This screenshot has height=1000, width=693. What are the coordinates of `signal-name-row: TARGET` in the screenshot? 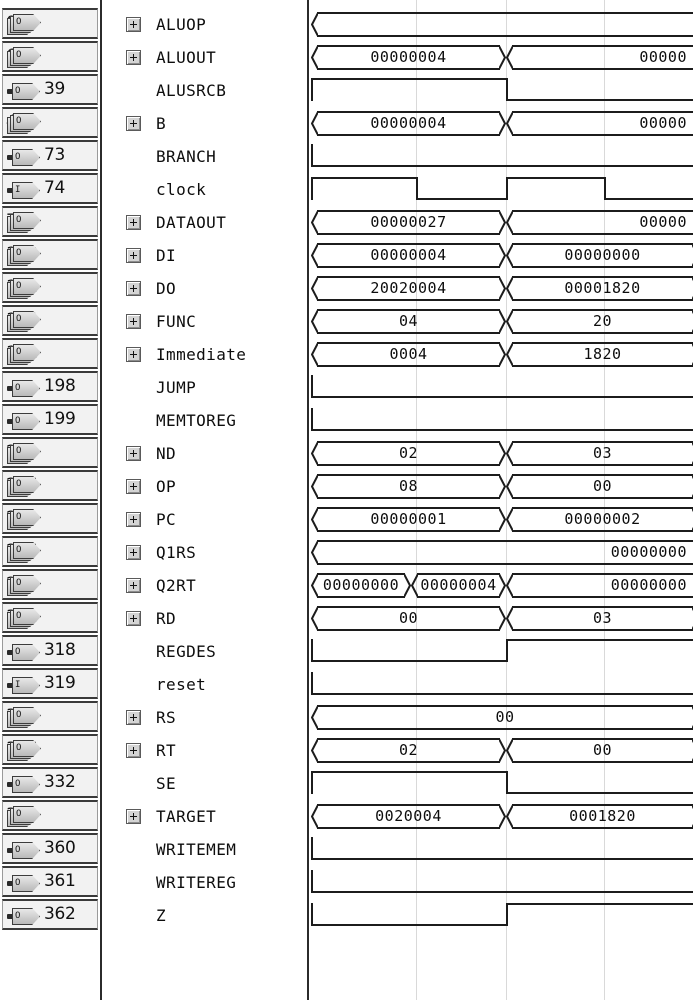 It's located at (206, 816).